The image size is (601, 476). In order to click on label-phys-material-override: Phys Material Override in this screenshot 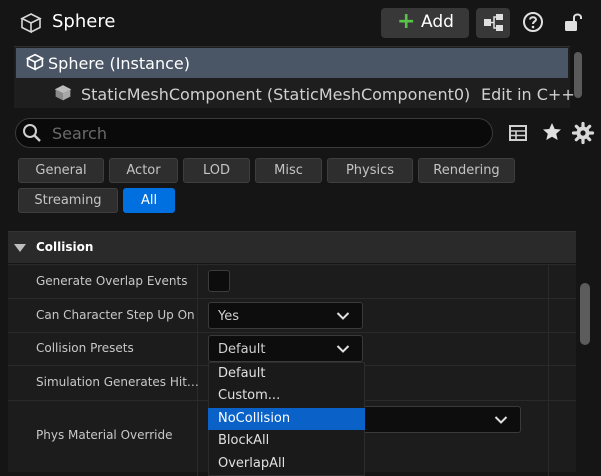, I will do `click(104, 435)`.